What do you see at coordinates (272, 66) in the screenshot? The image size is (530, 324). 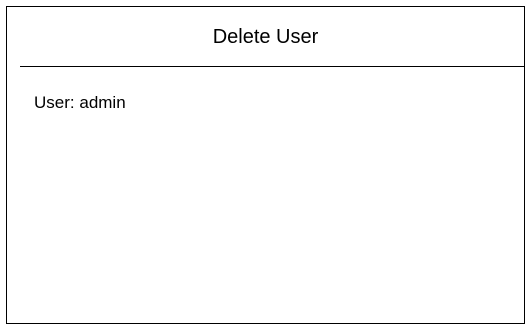 I see `header-divider` at bounding box center [272, 66].